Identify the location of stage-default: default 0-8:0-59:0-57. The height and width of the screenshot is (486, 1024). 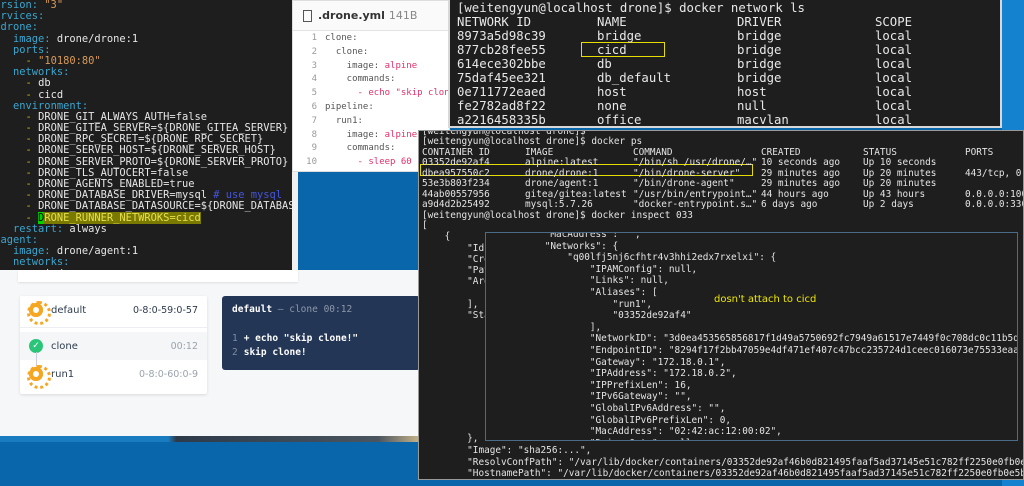
(113, 310).